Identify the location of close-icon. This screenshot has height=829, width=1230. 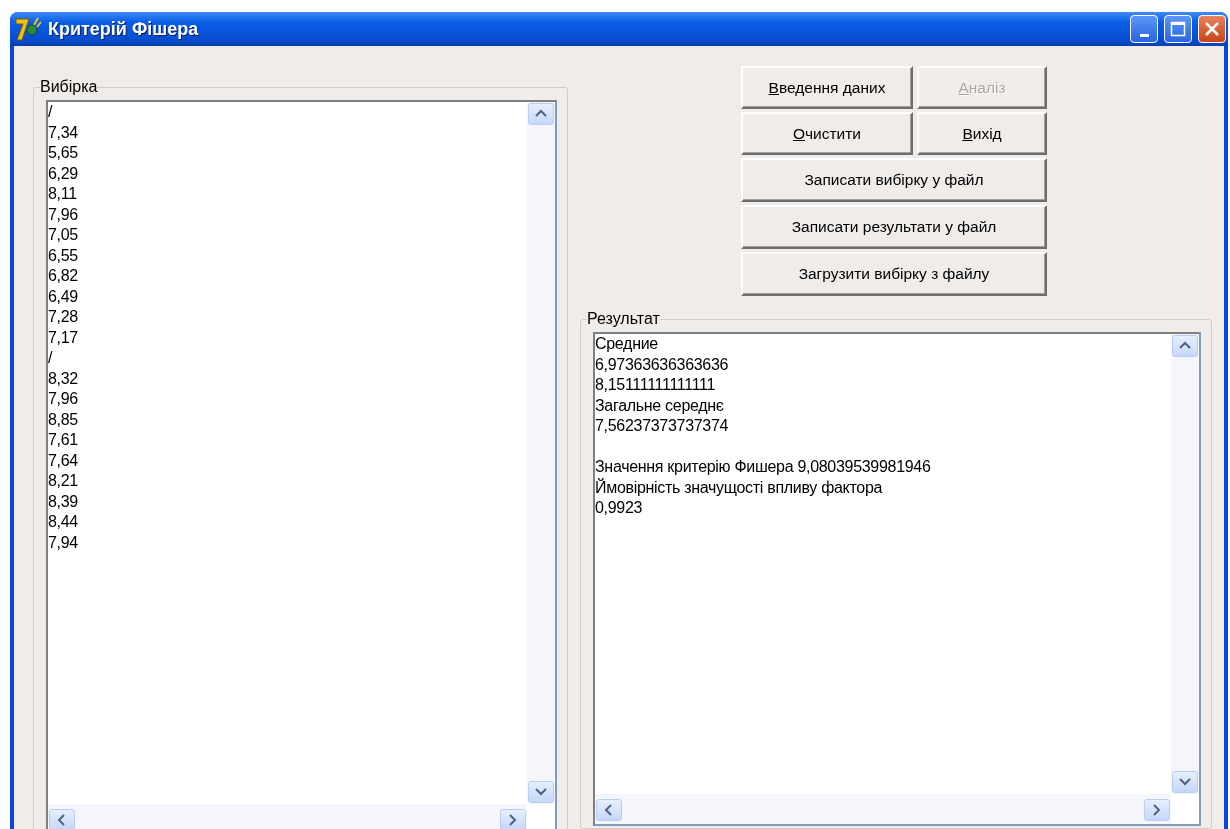
(1212, 29).